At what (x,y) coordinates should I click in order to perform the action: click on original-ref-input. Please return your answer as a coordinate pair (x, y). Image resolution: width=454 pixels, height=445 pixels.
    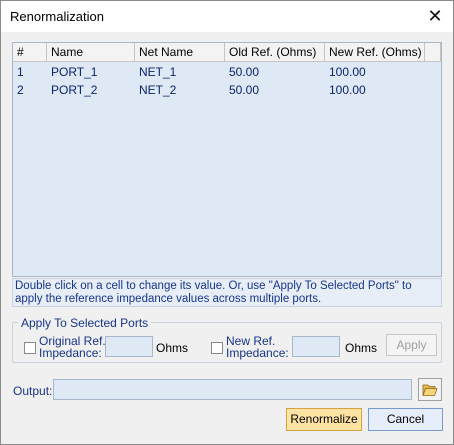
    Looking at the image, I should click on (129, 346).